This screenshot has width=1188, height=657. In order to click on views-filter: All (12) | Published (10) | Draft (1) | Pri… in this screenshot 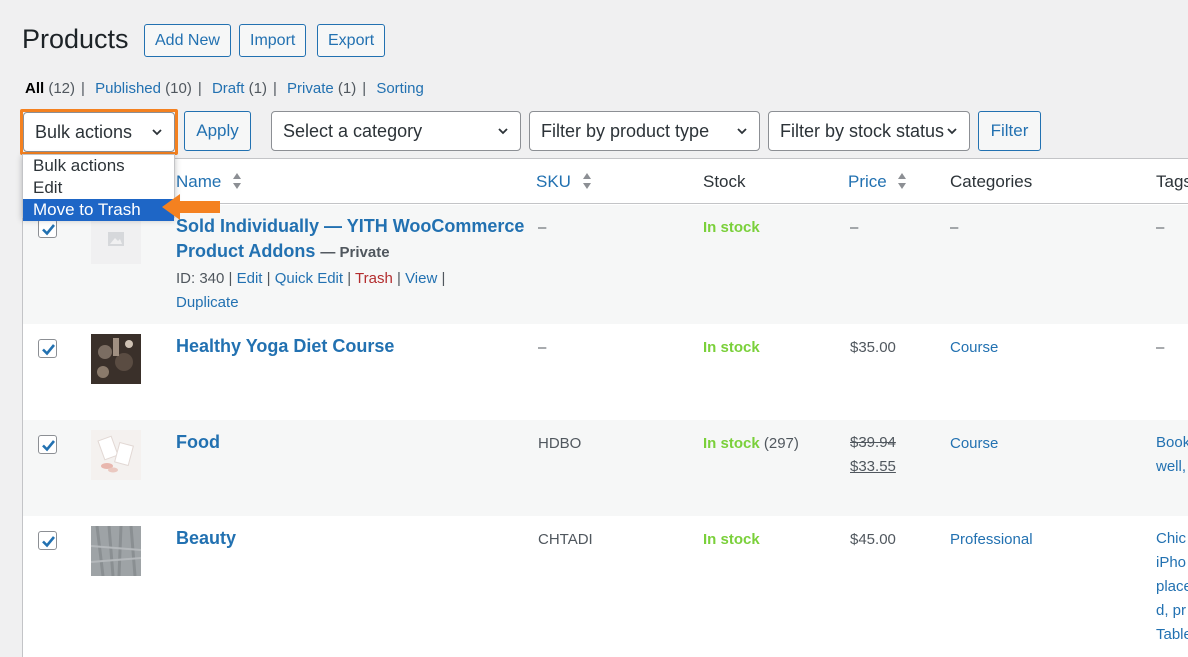, I will do `click(224, 88)`.